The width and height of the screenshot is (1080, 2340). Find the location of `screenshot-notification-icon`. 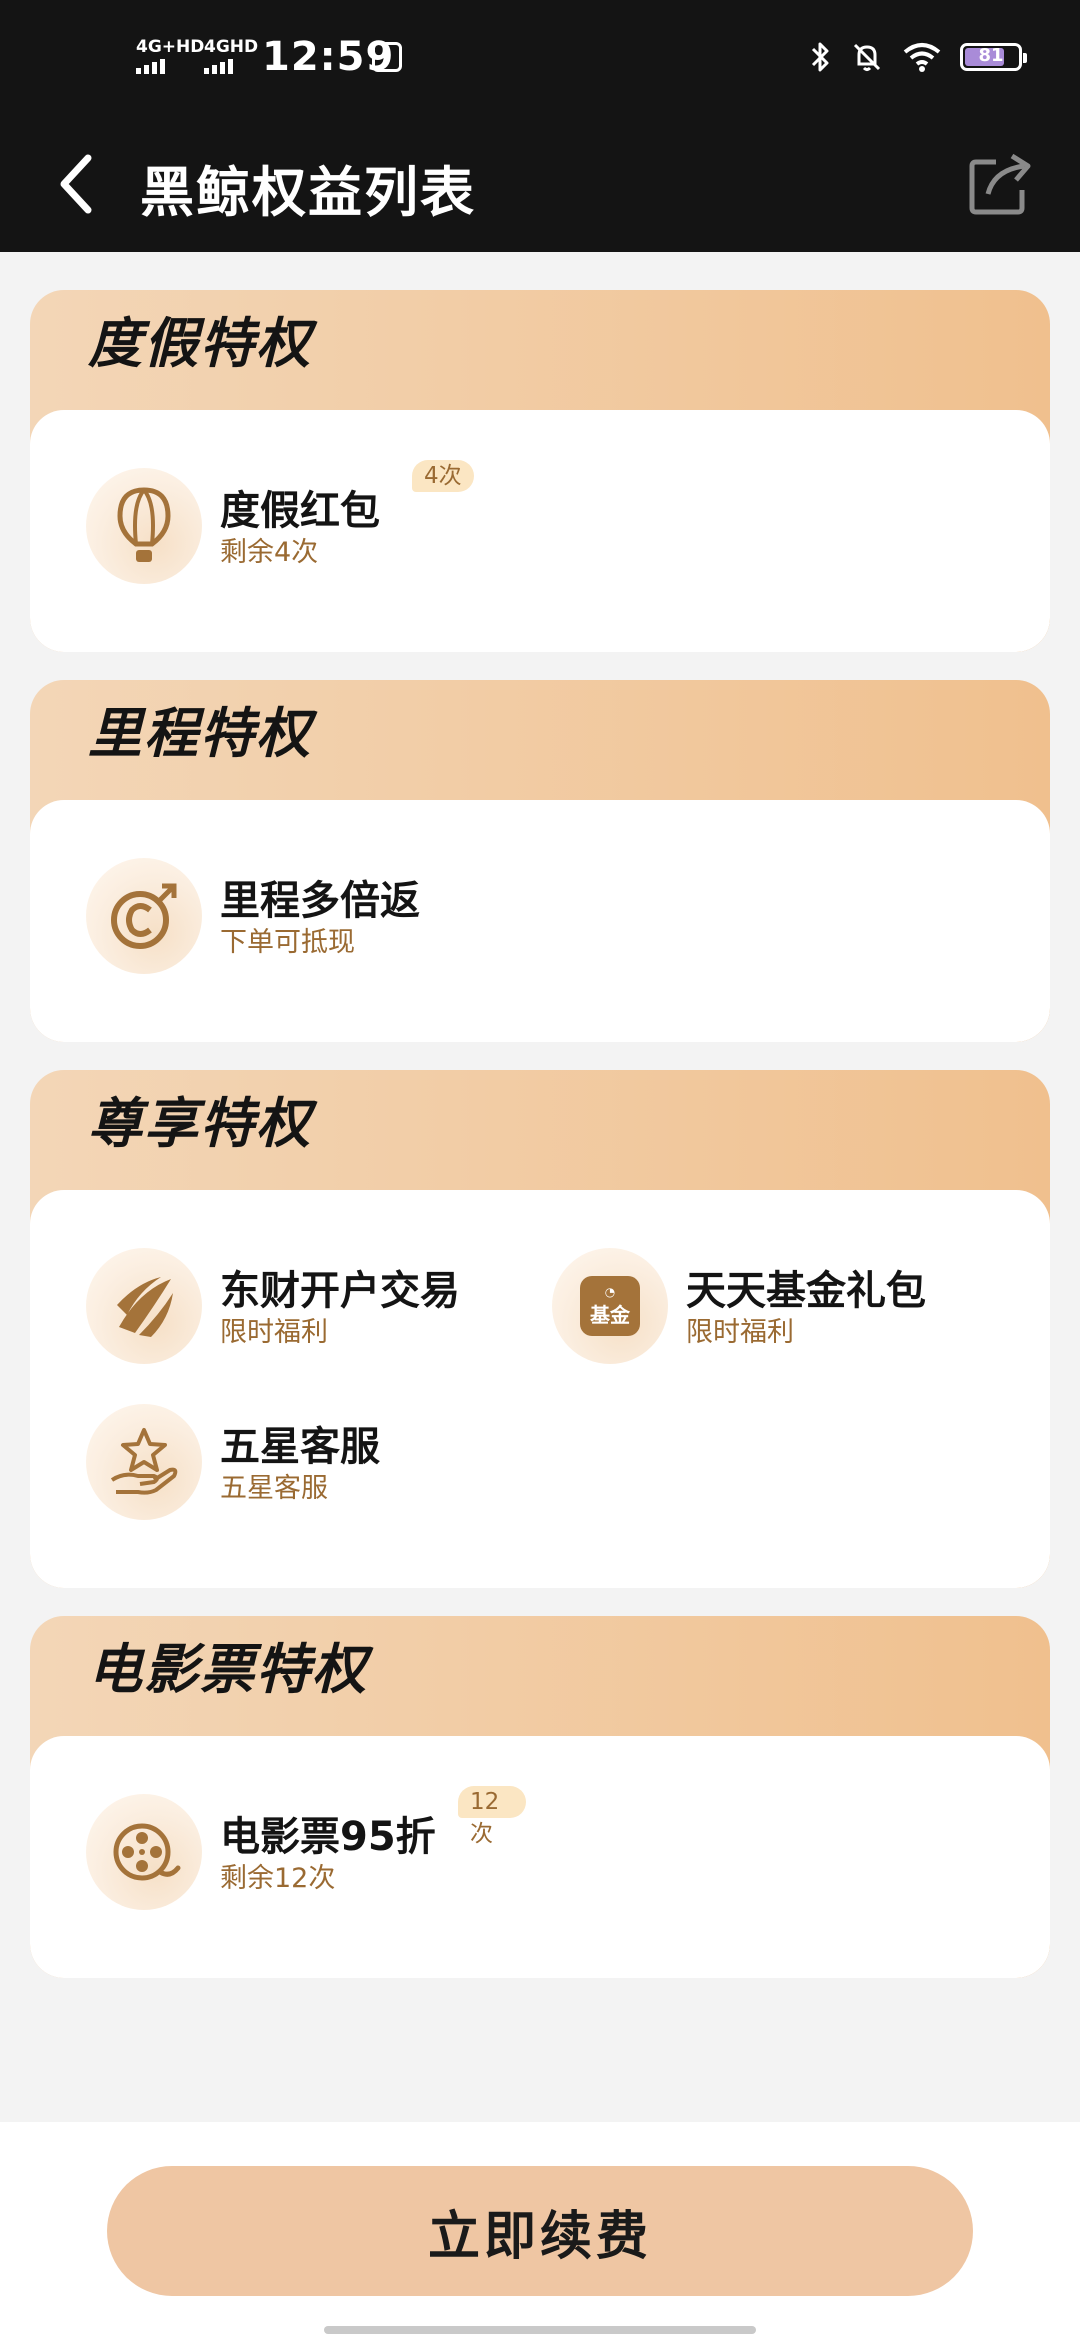

screenshot-notification-icon is located at coordinates (387, 57).